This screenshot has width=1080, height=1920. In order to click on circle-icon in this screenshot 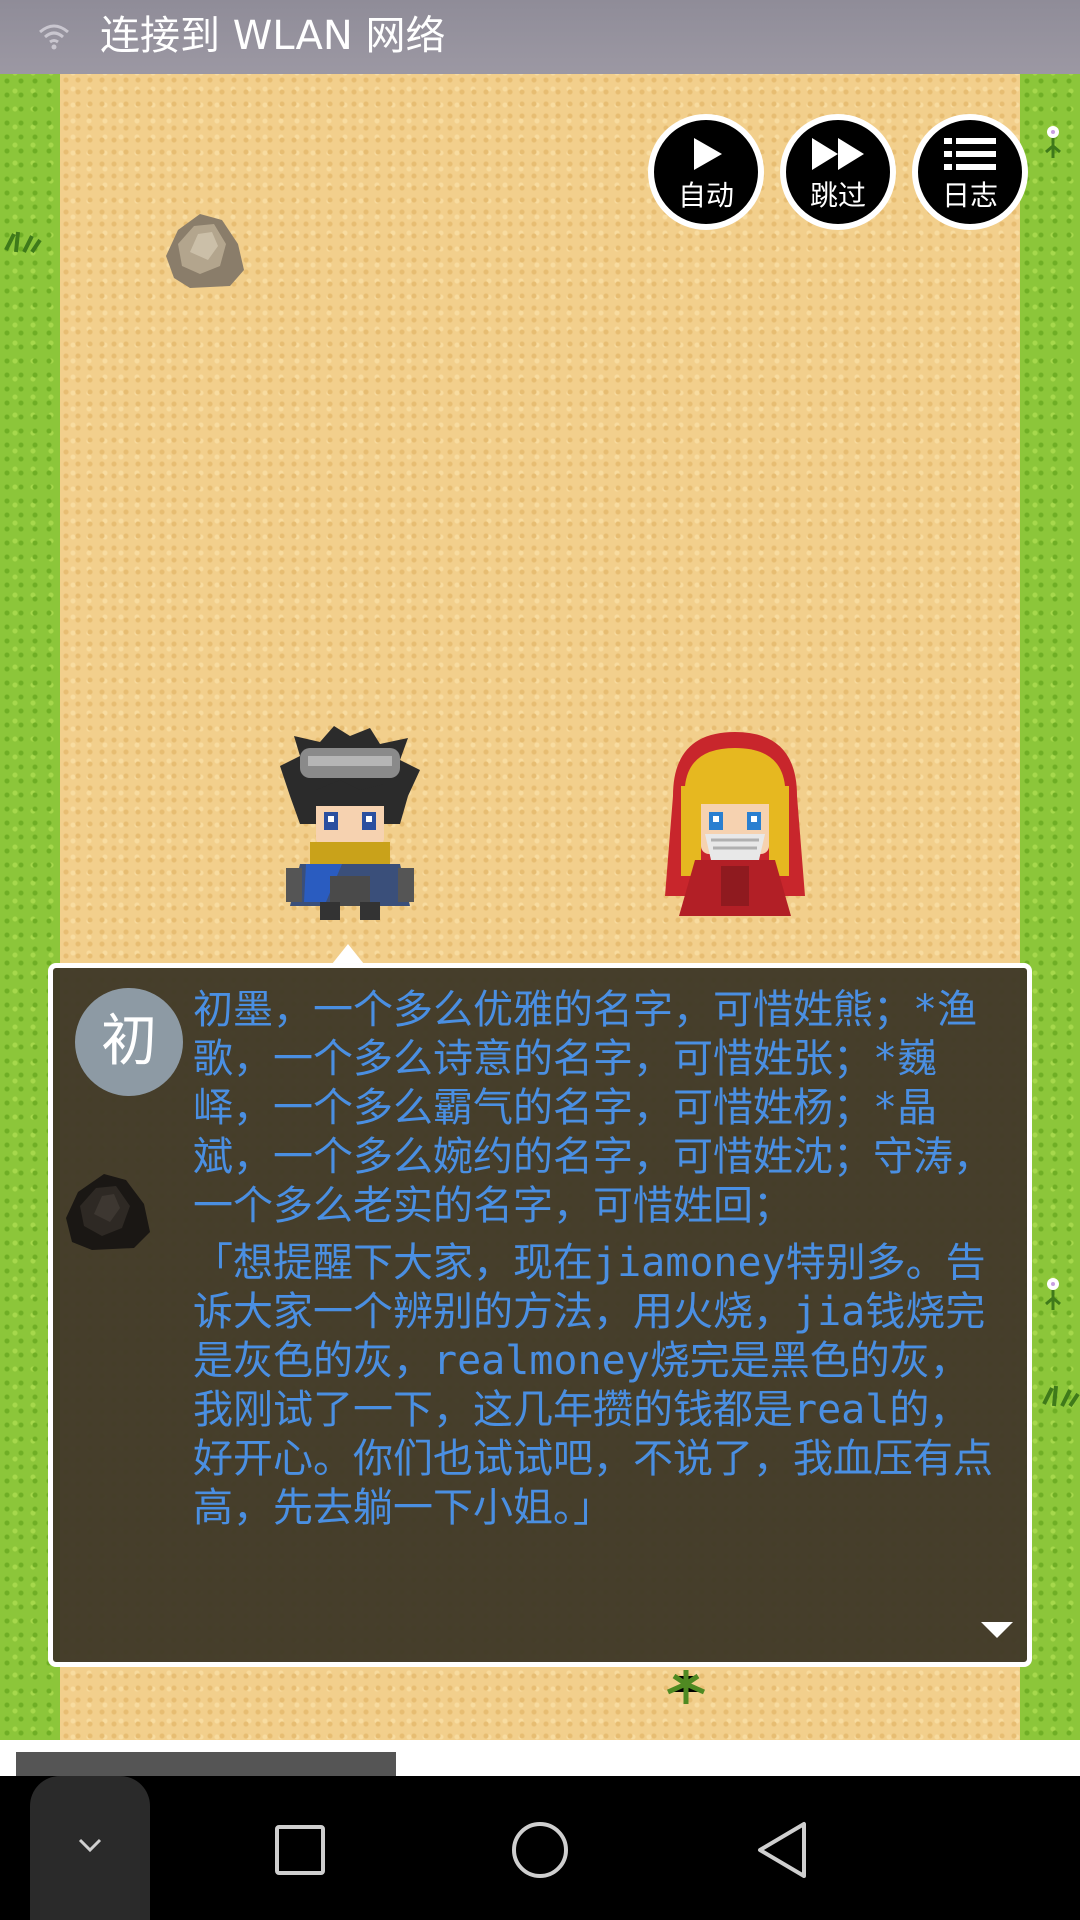, I will do `click(540, 1850)`.